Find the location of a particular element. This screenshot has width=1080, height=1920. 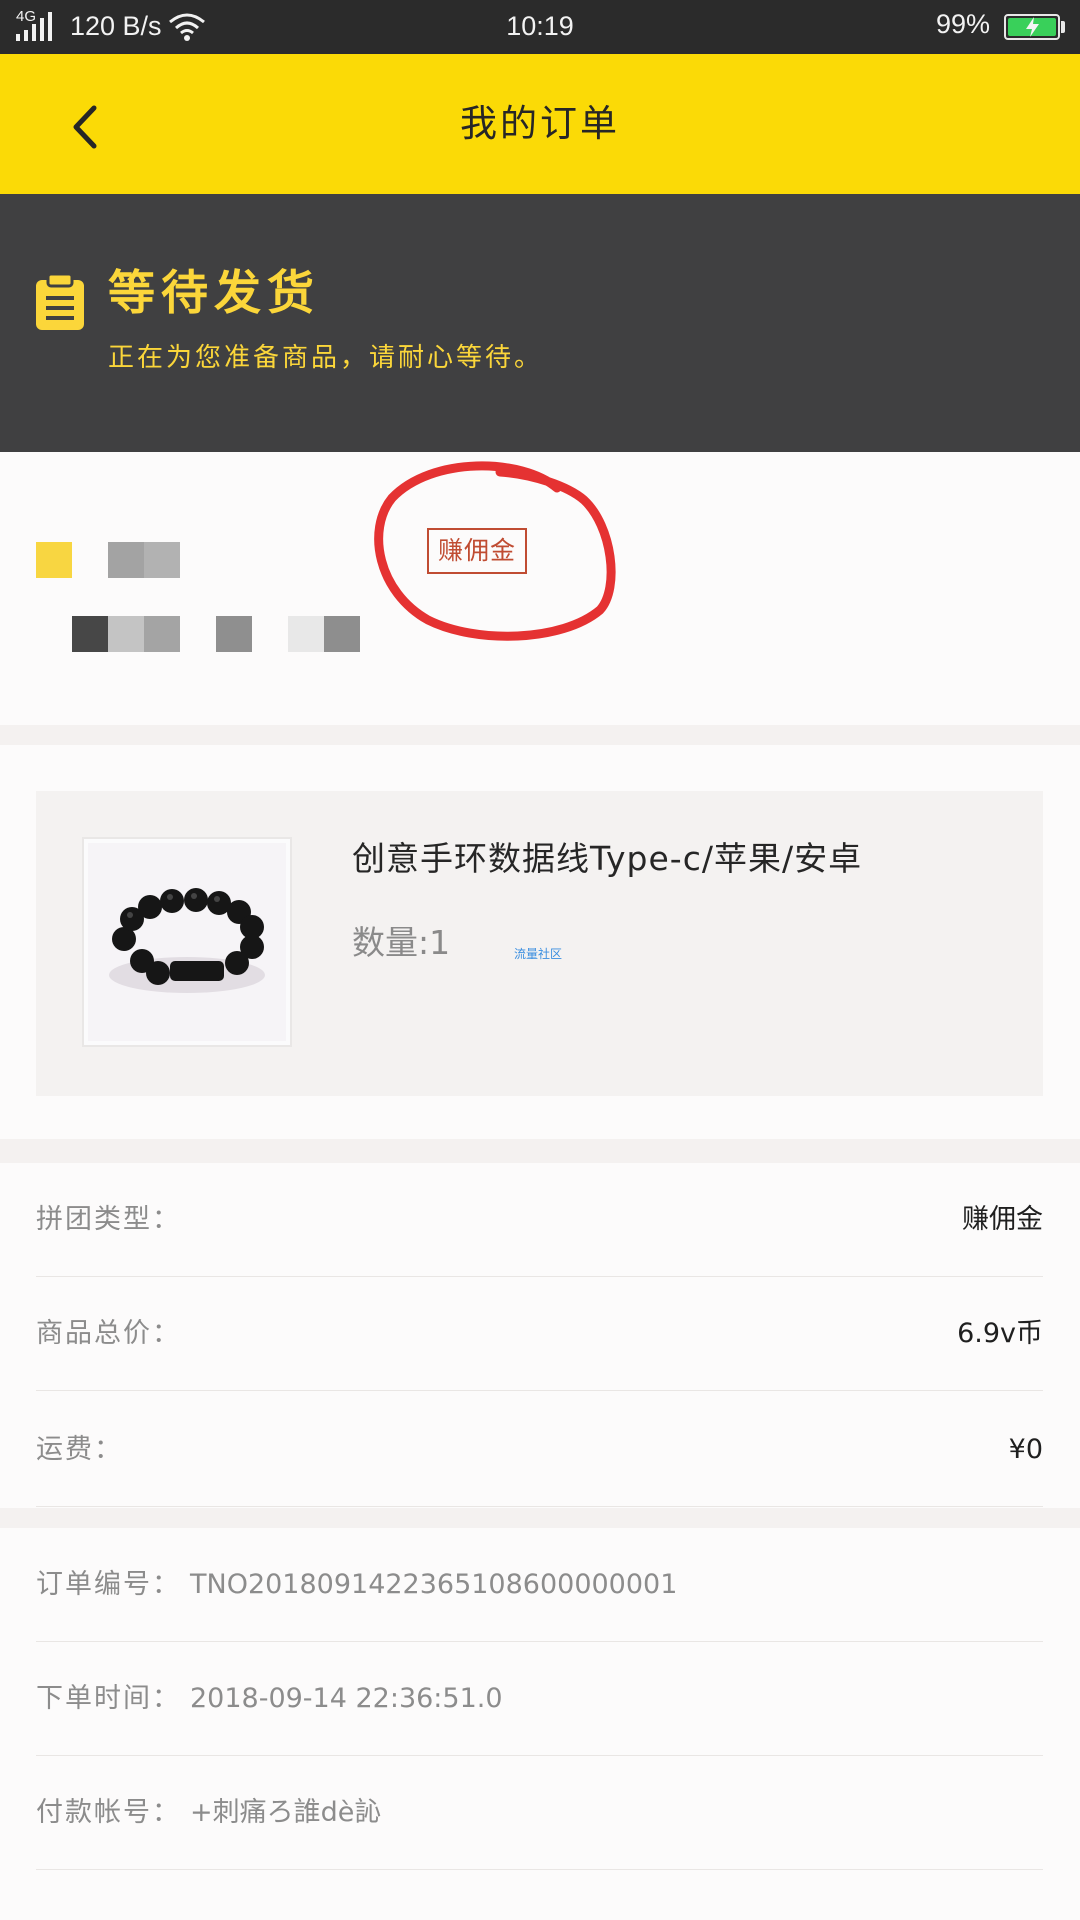

order-status-banner: 等待发货 正在为您准备商品，请耐心等待。 is located at coordinates (540, 323).